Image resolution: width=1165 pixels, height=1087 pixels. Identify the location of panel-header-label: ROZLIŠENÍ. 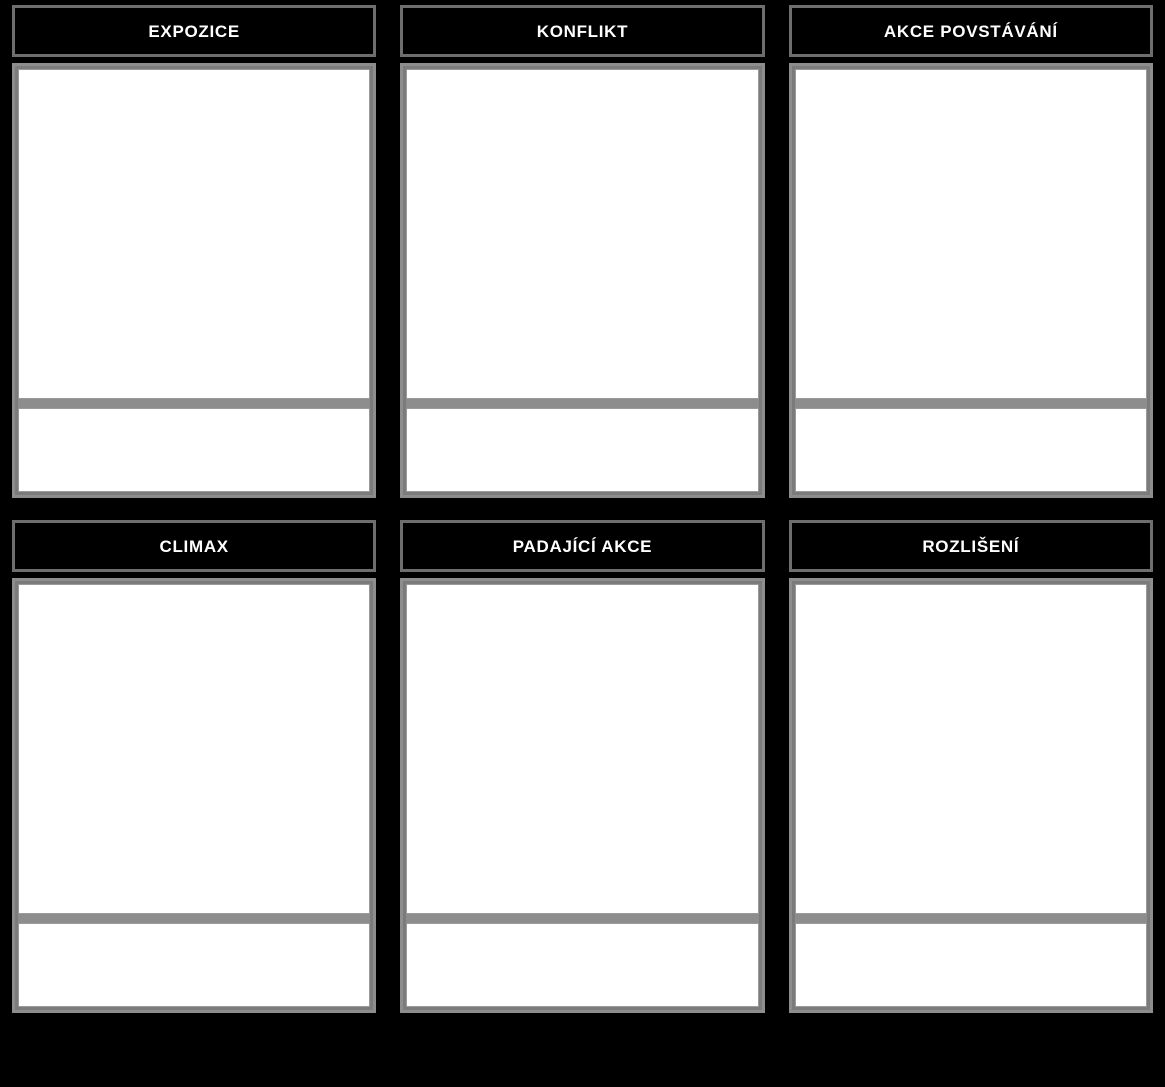
(971, 546).